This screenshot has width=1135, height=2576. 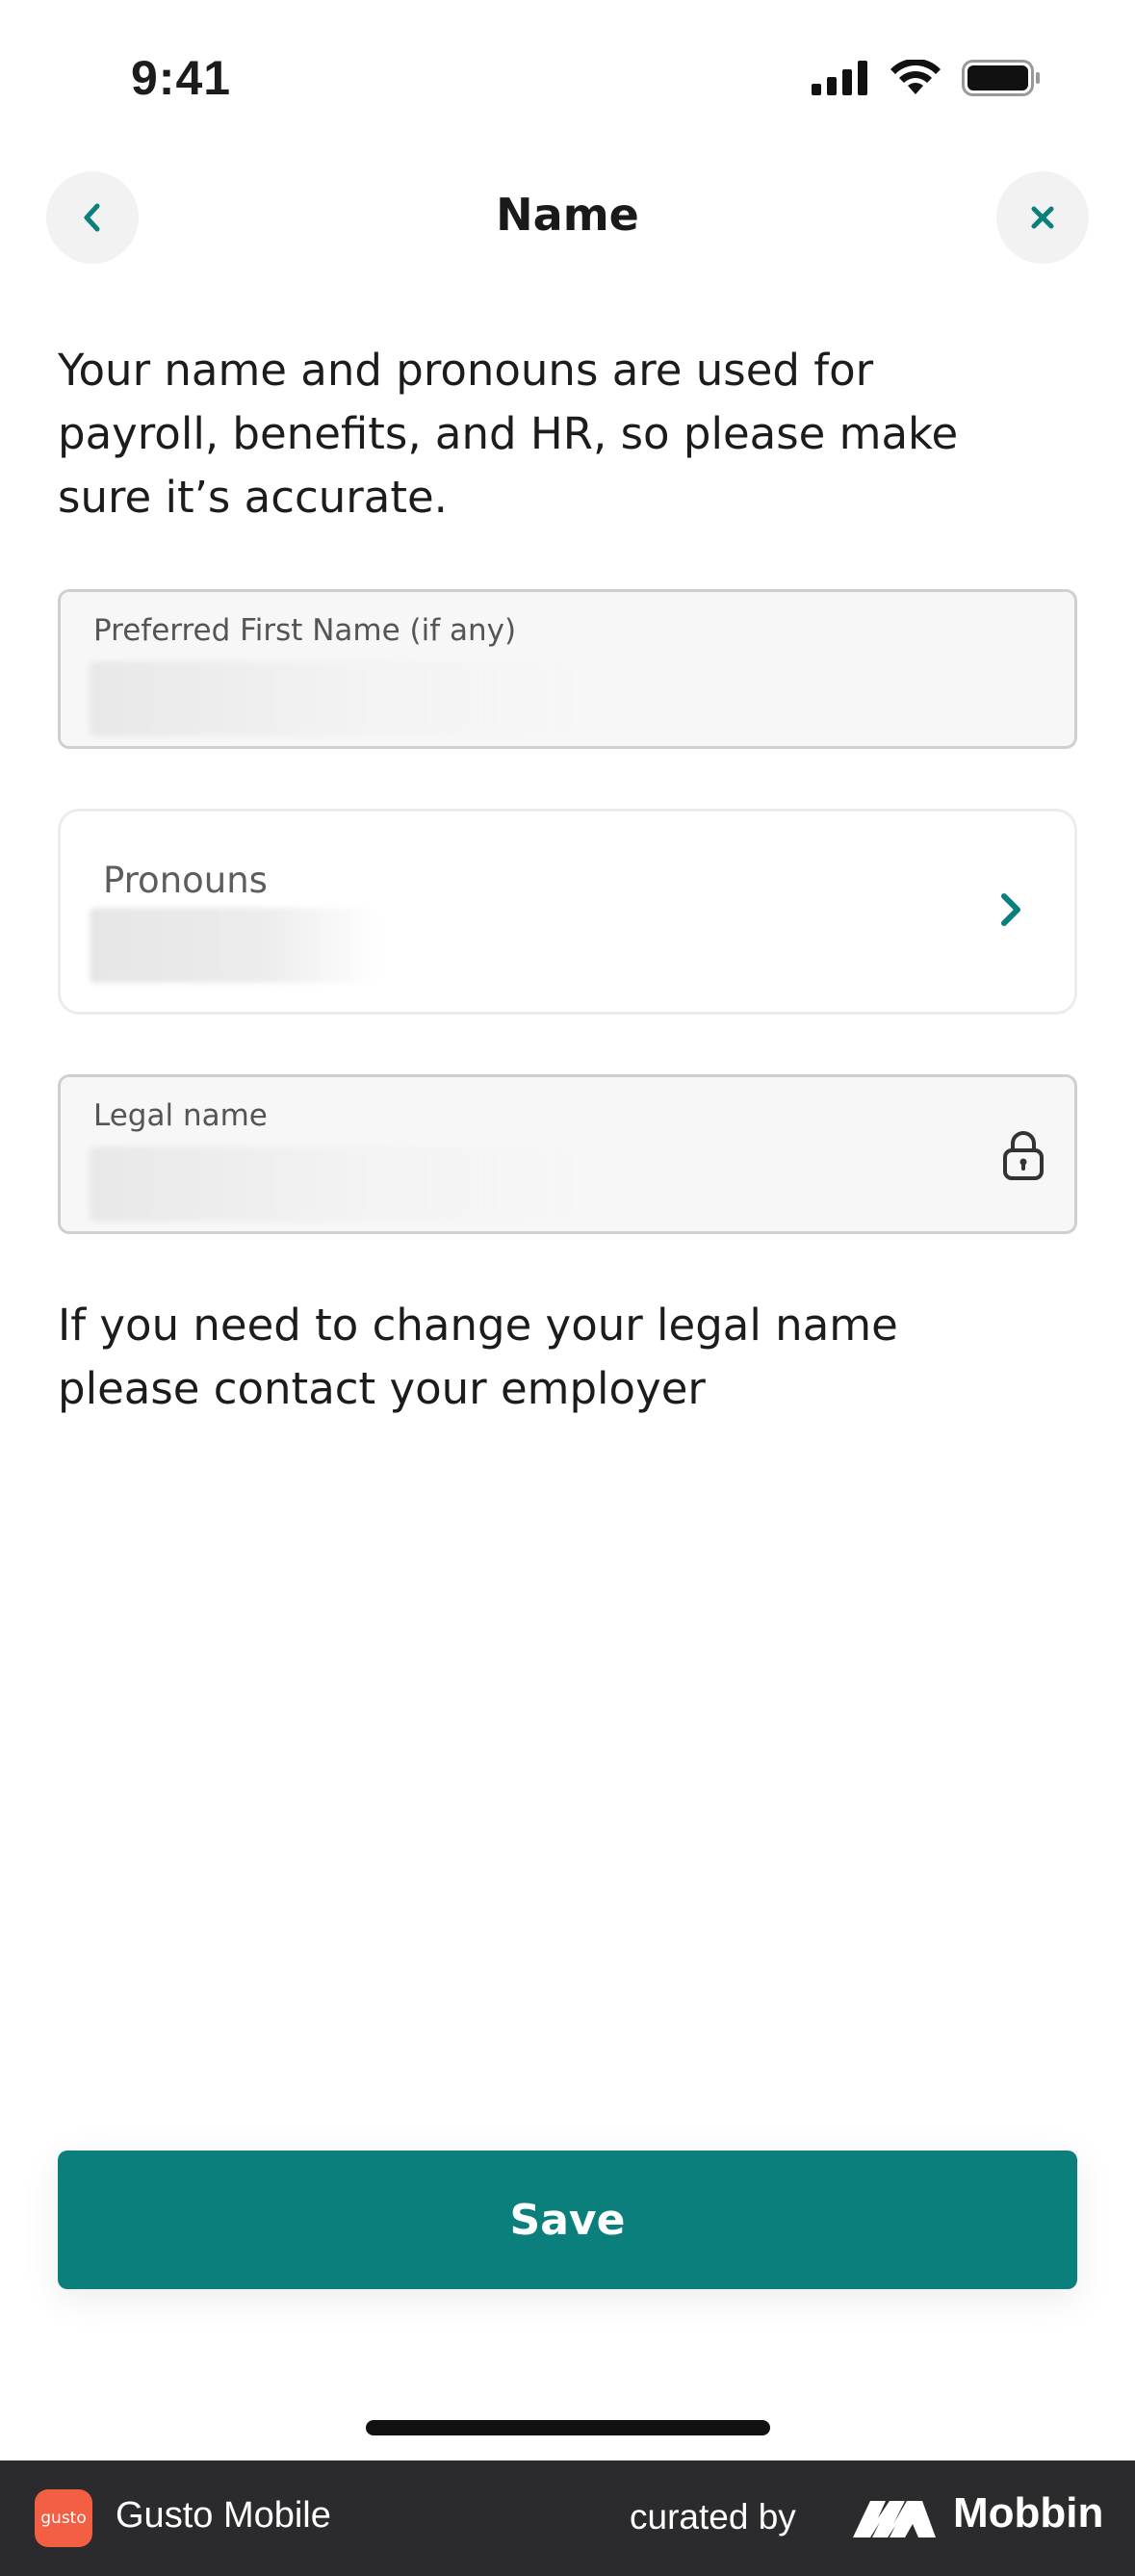 What do you see at coordinates (185, 881) in the screenshot?
I see `pronouns-label: Pronouns` at bounding box center [185, 881].